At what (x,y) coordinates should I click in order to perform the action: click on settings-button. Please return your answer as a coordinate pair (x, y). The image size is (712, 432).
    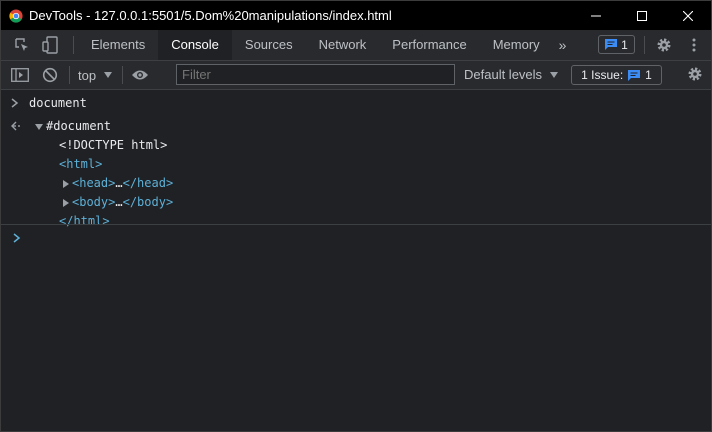
    Looking at the image, I should click on (664, 45).